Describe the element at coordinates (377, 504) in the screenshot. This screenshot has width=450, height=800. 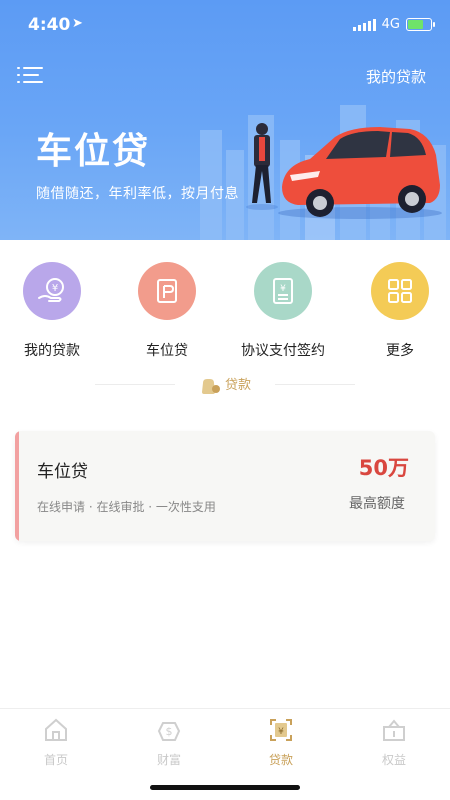
I see `loan-card-amount-label: 最高额度` at that location.